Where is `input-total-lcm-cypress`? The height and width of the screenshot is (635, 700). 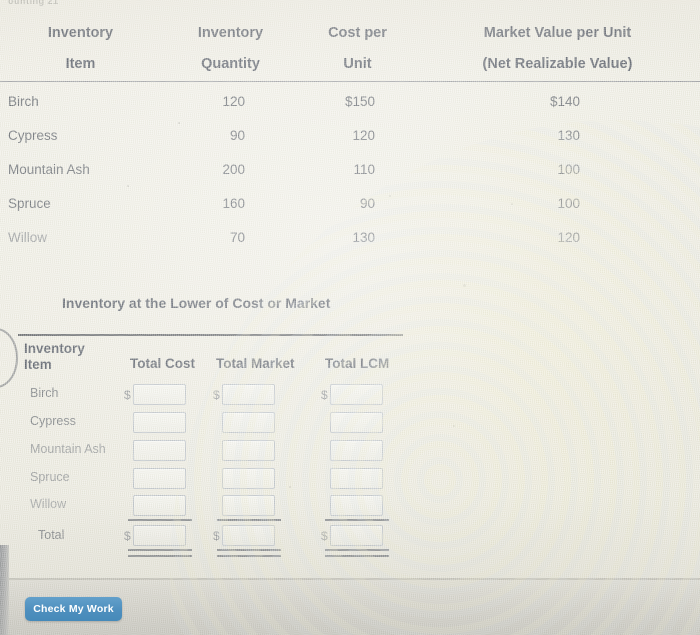
input-total-lcm-cypress is located at coordinates (356, 422).